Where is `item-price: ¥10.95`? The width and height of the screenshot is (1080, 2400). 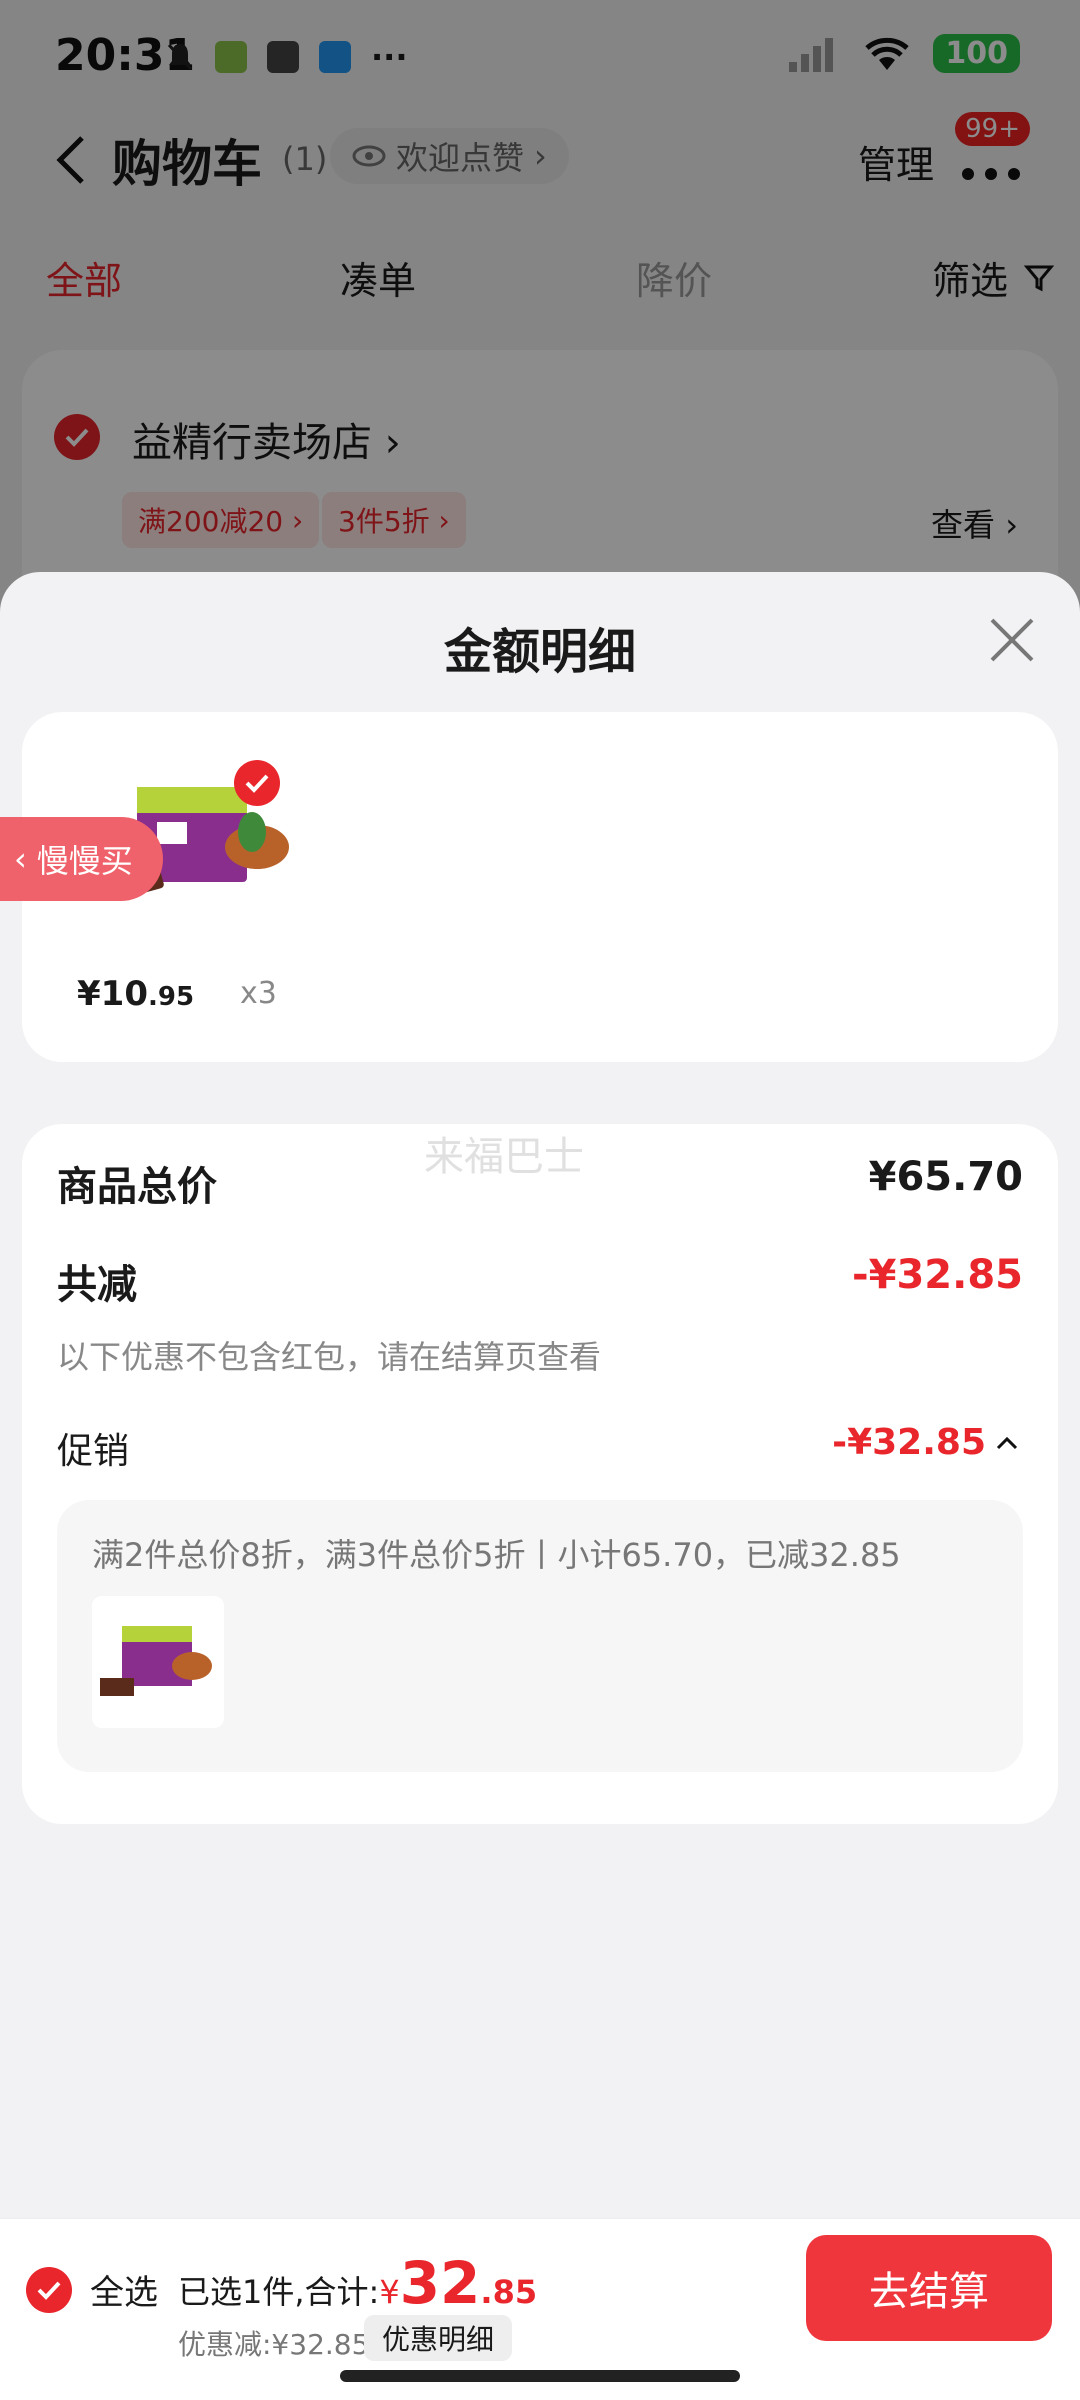 item-price: ¥10.95 is located at coordinates (136, 994).